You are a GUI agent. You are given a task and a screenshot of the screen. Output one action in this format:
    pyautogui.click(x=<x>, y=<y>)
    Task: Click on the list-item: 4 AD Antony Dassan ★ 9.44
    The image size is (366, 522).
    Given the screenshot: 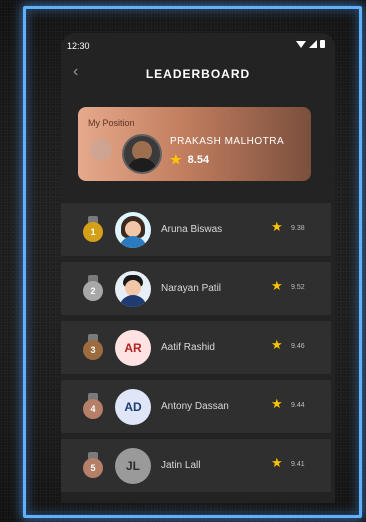 What is the action you would take?
    pyautogui.click(x=196, y=406)
    